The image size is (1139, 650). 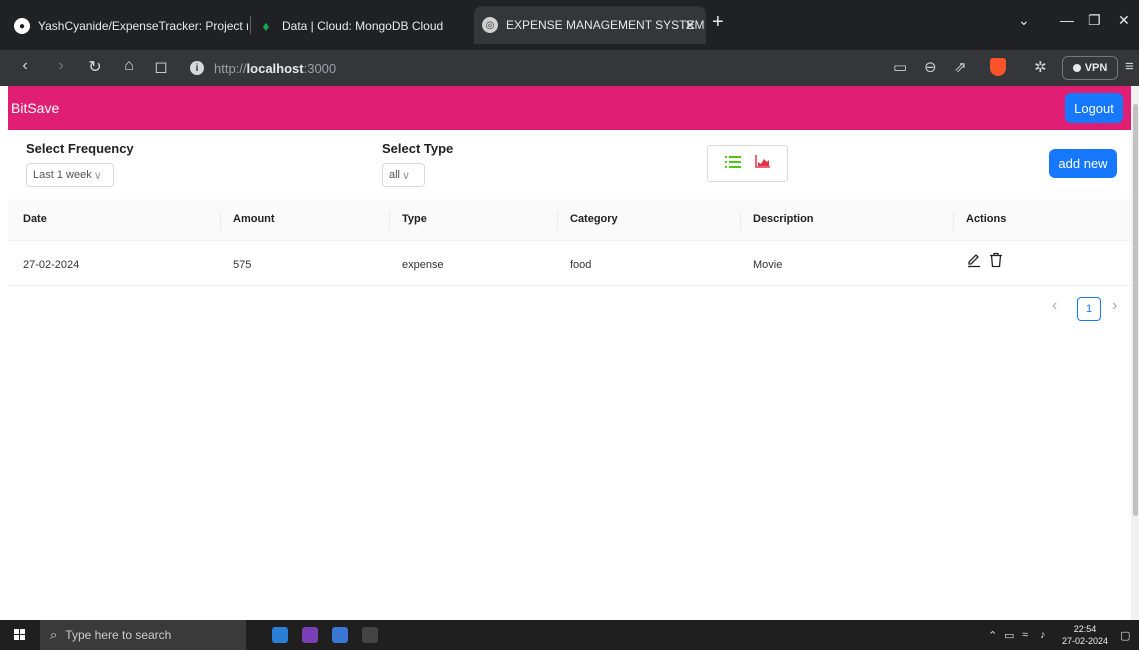 I want to click on vpn-button: VPN, so click(x=1090, y=68).